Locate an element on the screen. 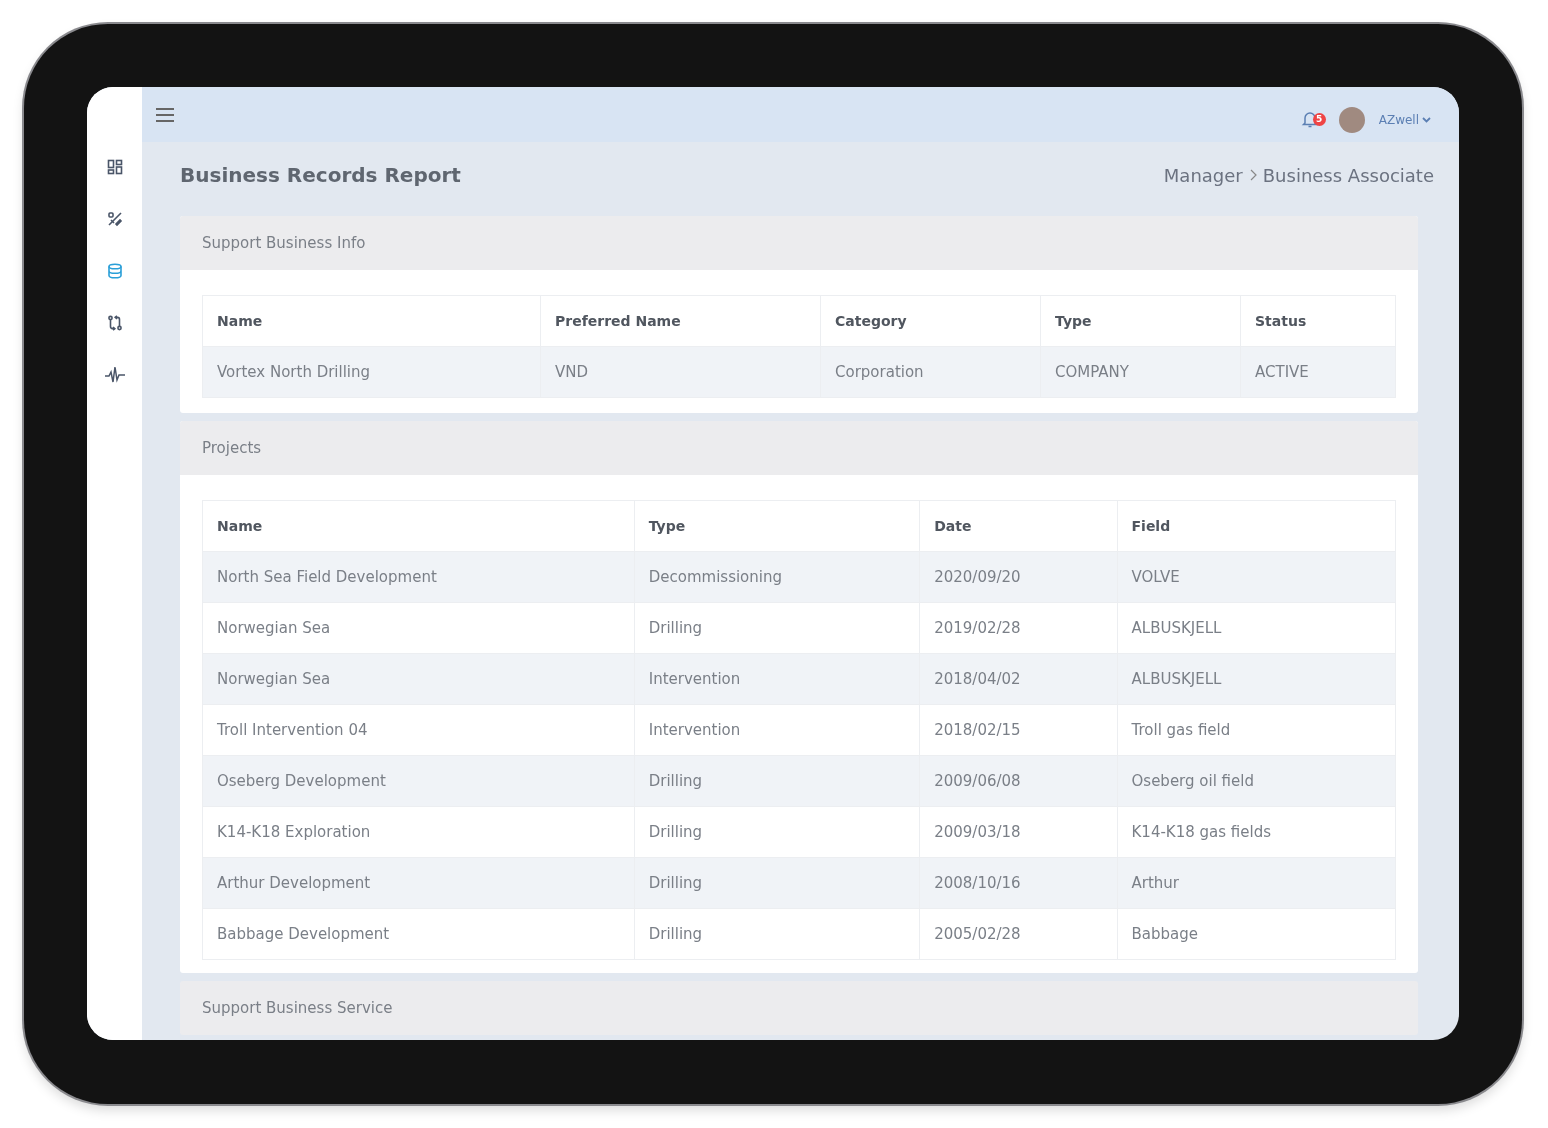 This screenshot has height=1128, width=1548. table-cell: 2009/03/18 is located at coordinates (1018, 832).